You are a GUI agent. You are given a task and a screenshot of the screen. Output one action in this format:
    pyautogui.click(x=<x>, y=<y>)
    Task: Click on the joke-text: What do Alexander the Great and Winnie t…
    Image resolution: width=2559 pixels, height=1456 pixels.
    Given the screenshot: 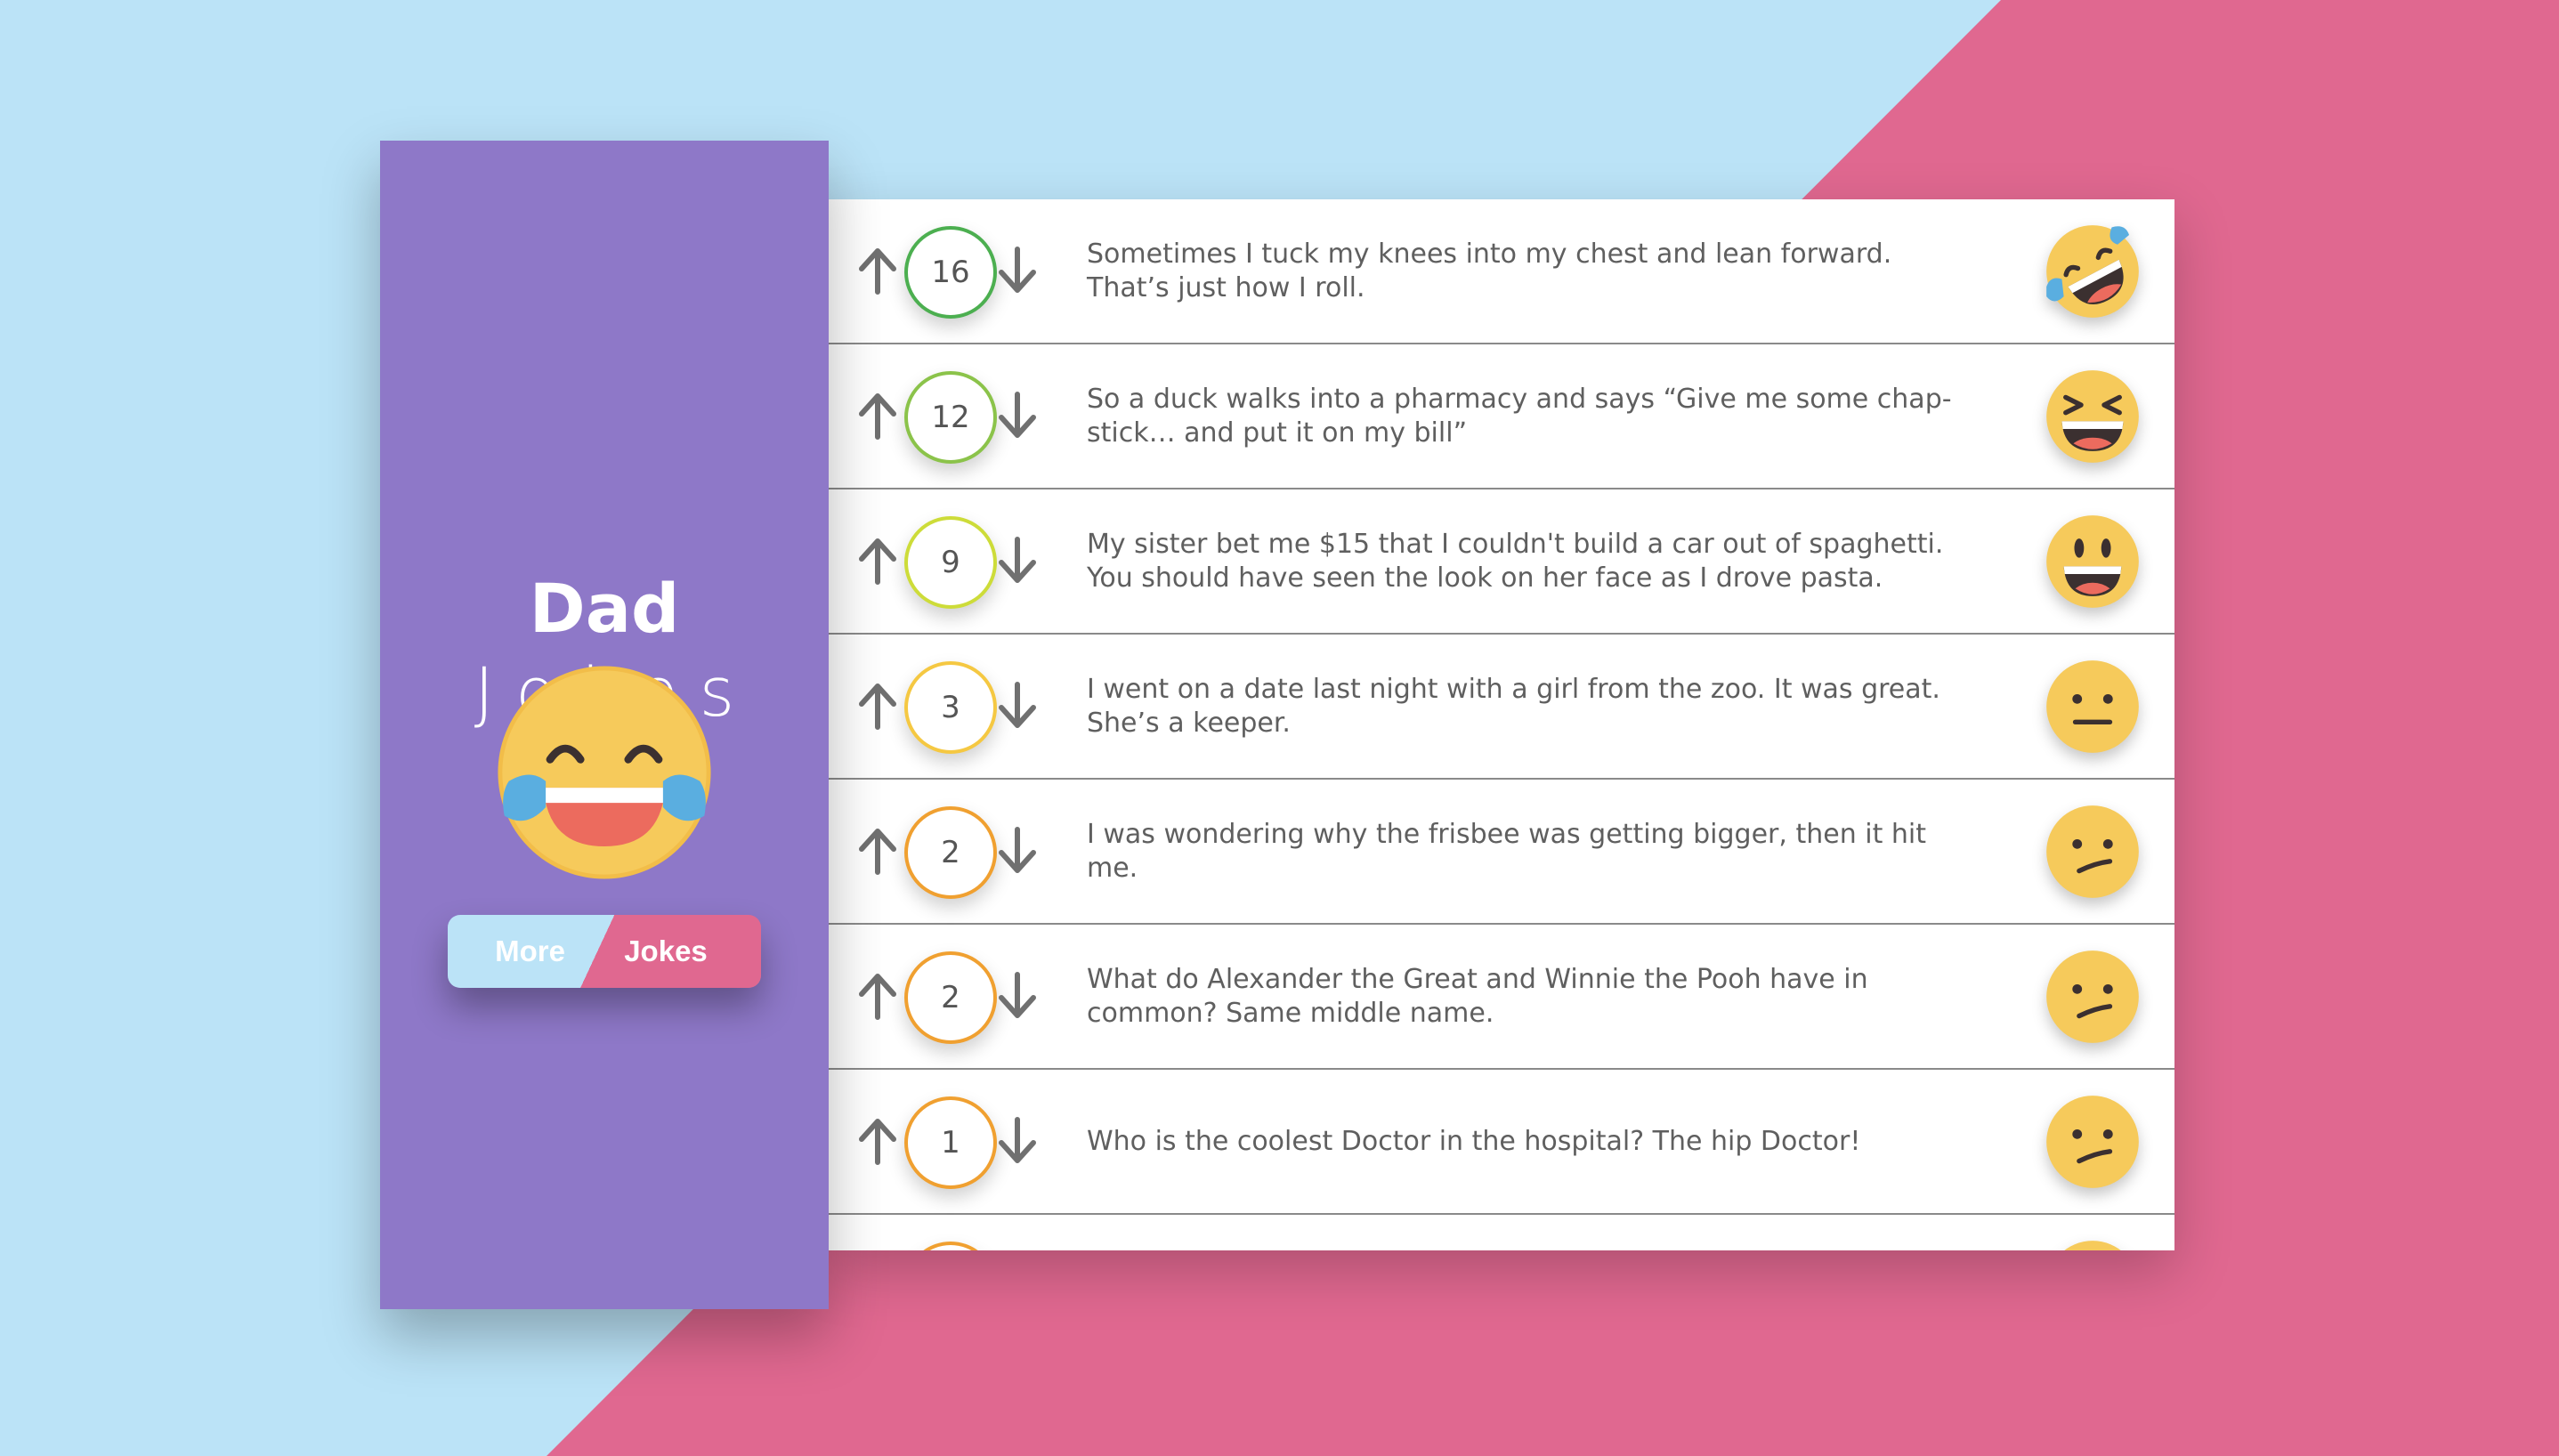 What is the action you would take?
    pyautogui.click(x=1477, y=996)
    